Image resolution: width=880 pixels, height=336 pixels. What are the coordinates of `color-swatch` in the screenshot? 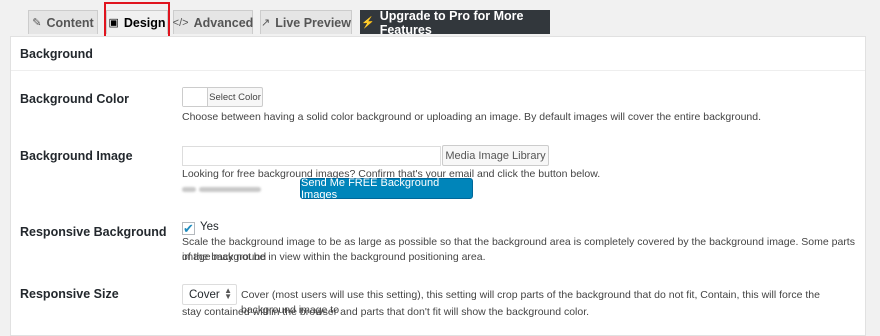 It's located at (195, 97).